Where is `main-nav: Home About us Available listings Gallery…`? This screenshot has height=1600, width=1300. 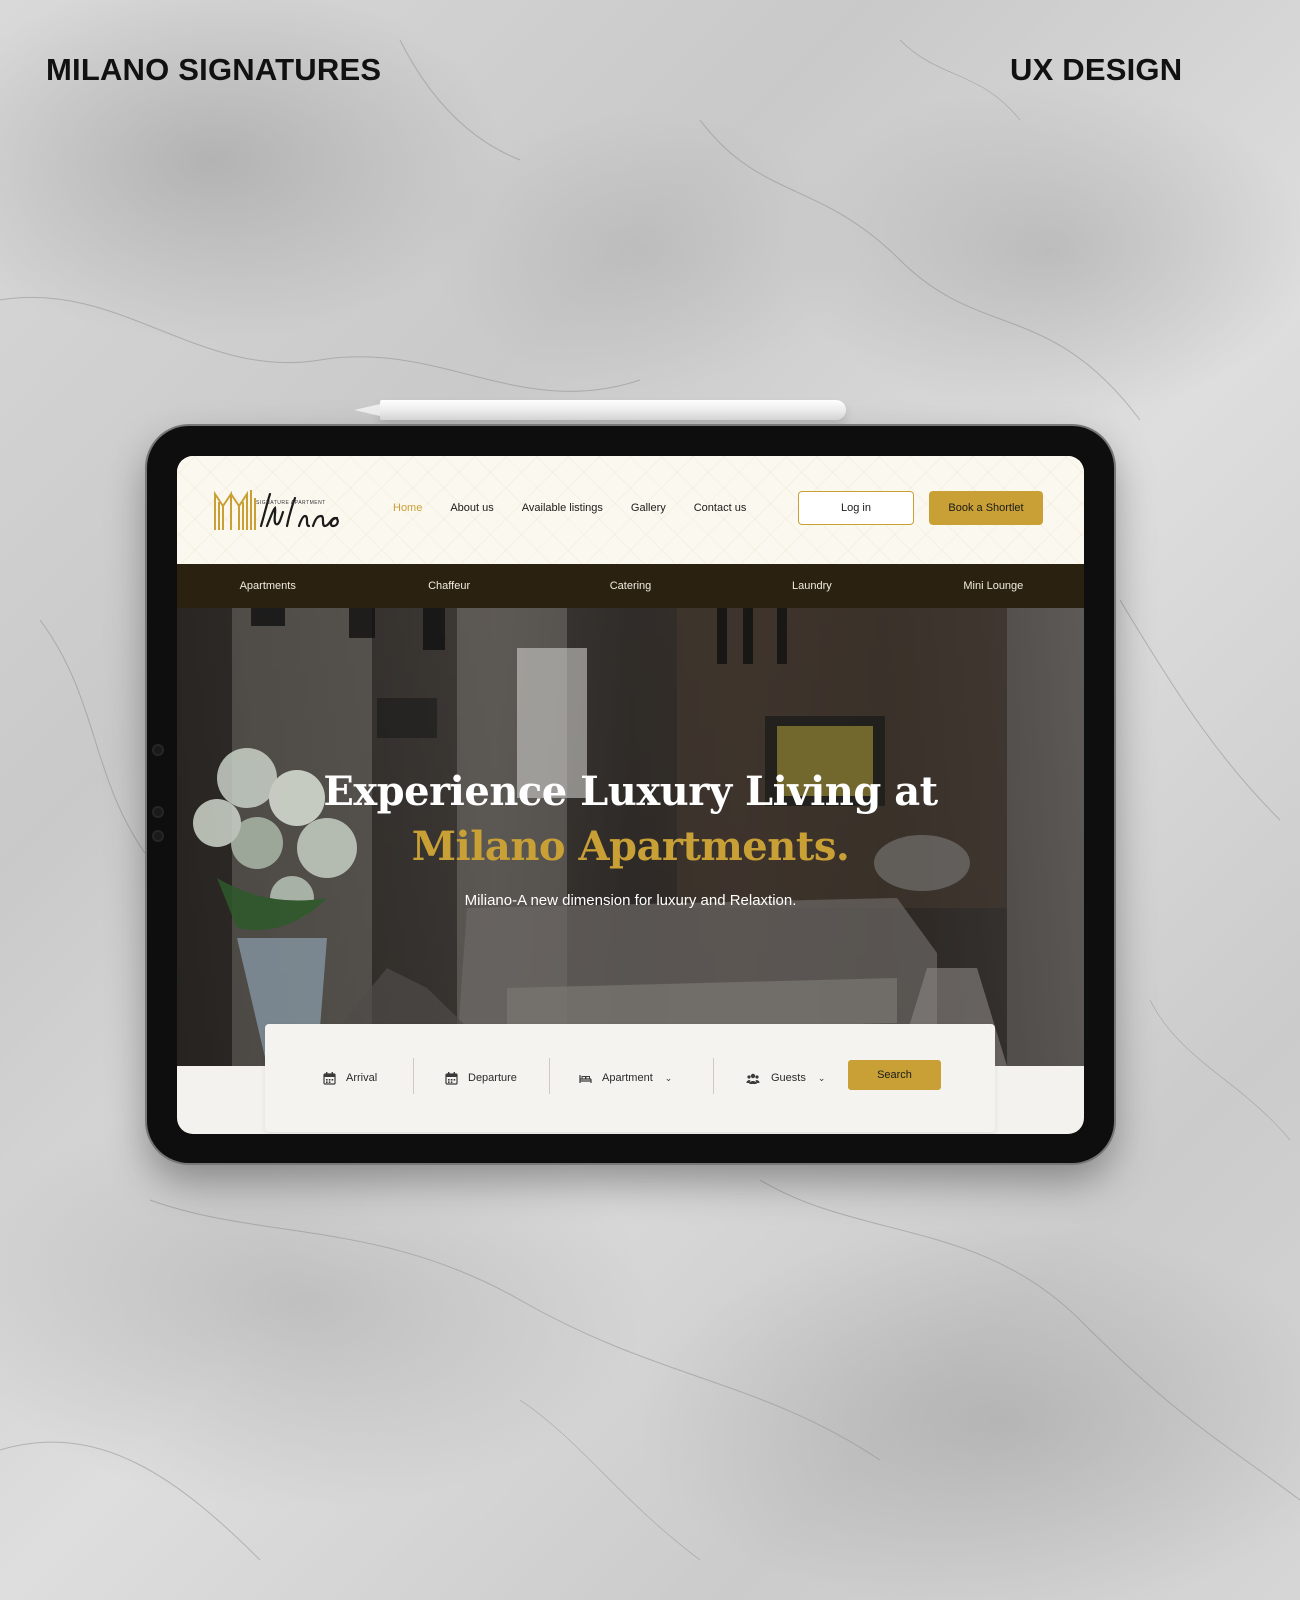
main-nav: Home About us Available listings Gallery… is located at coordinates (569, 508).